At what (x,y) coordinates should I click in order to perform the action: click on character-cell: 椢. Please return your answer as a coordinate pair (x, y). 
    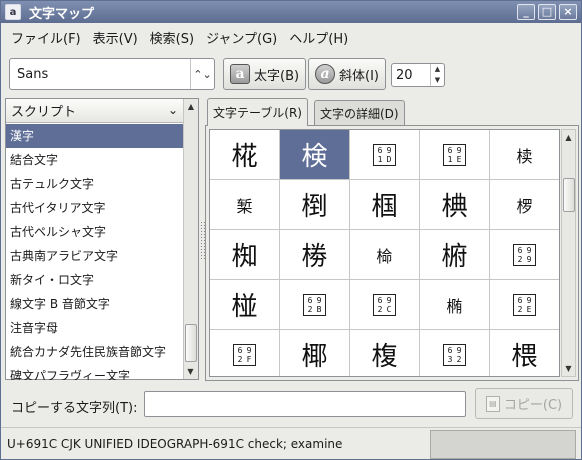
    Looking at the image, I should click on (385, 205).